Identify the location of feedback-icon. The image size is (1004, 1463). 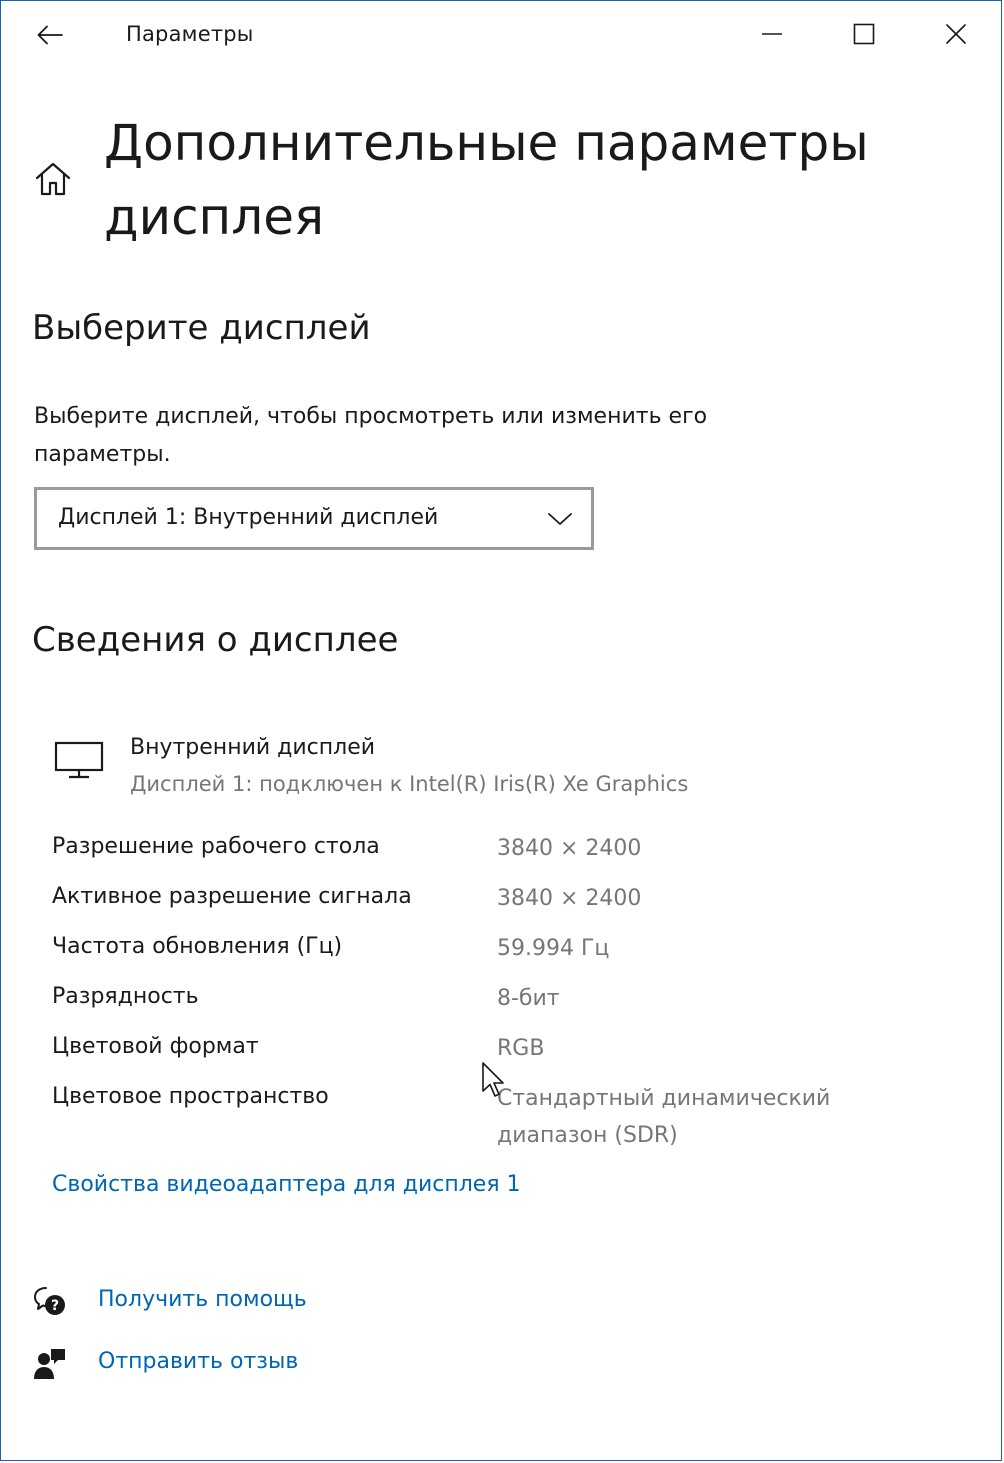
(50, 1364).